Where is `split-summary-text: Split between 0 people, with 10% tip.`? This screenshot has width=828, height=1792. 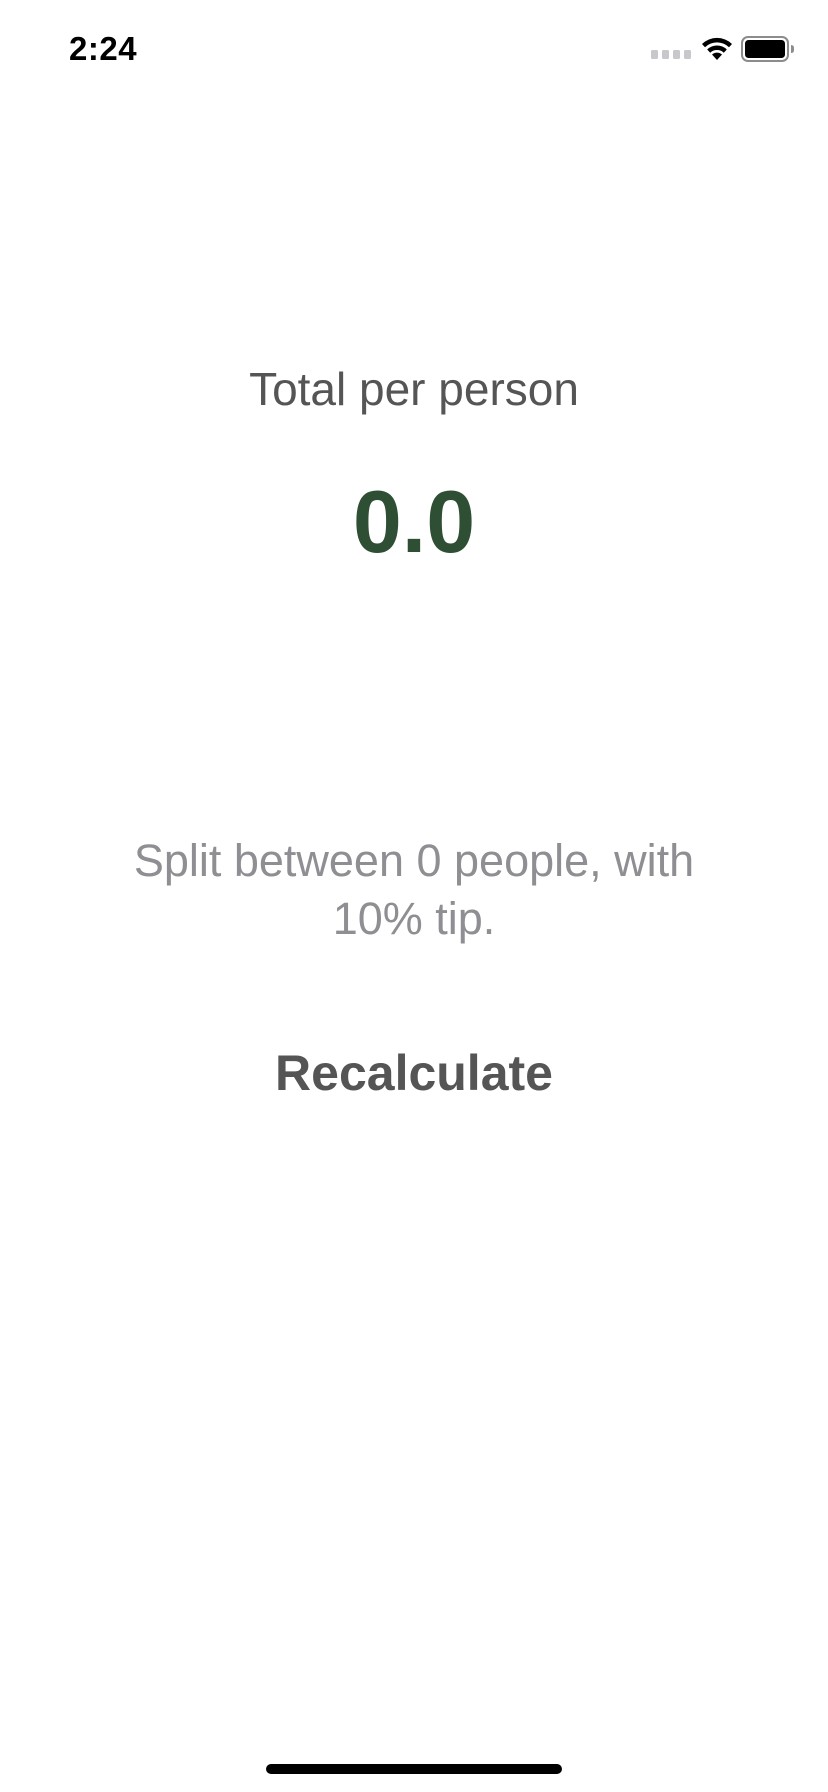
split-summary-text: Split between 0 people, with 10% tip. is located at coordinates (414, 889).